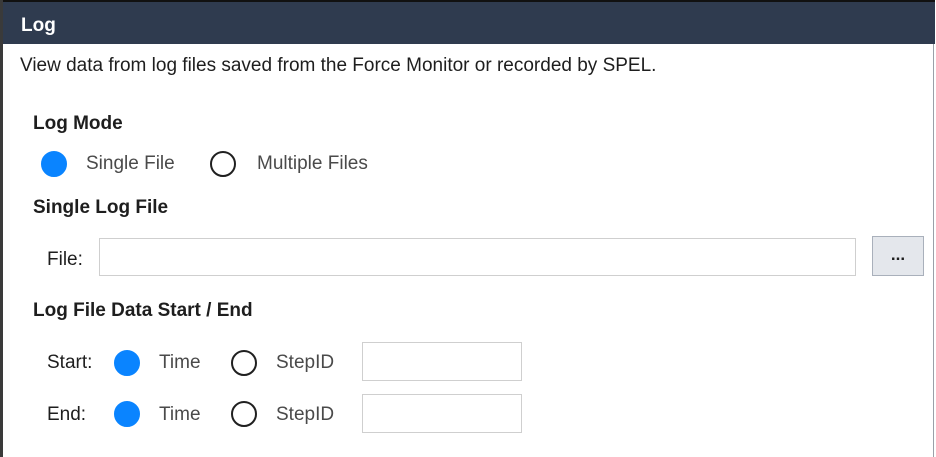 The image size is (936, 457). What do you see at coordinates (312, 164) in the screenshot?
I see `multiple-files-label: Multiple Files` at bounding box center [312, 164].